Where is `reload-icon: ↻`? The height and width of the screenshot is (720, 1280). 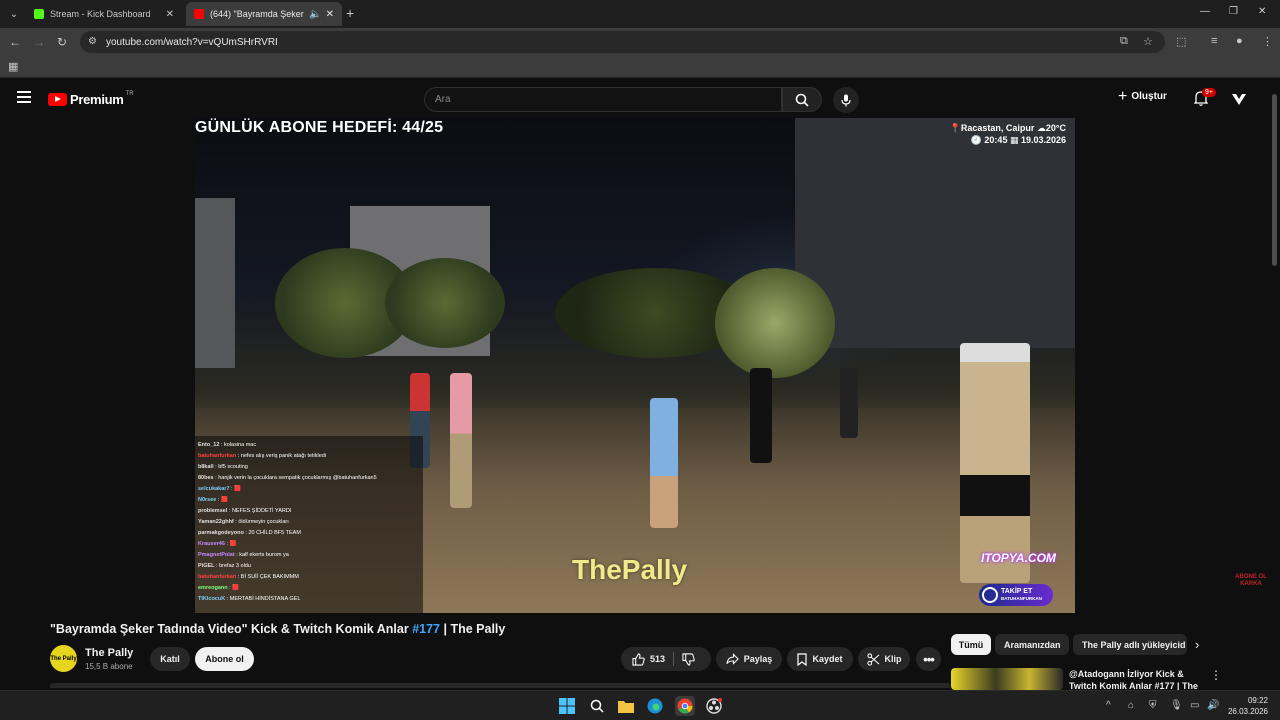
reload-icon: ↻ is located at coordinates (62, 42).